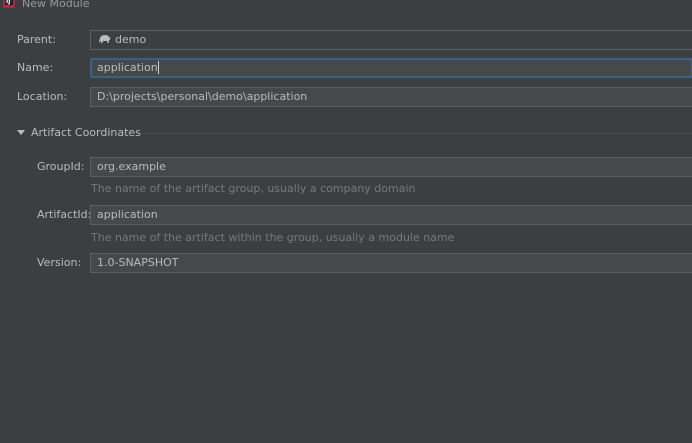  I want to click on intellij-idea-icon: IJ, so click(9, 4).